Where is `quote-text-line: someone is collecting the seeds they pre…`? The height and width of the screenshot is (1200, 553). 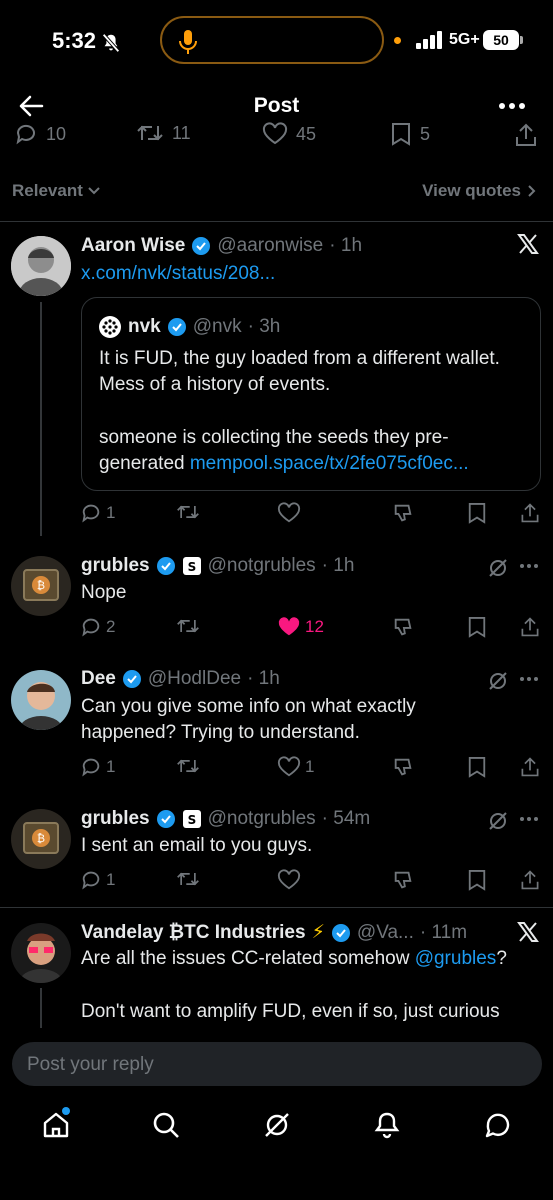
quote-text-line: someone is collecting the seeds they pre… is located at coordinates (274, 437).